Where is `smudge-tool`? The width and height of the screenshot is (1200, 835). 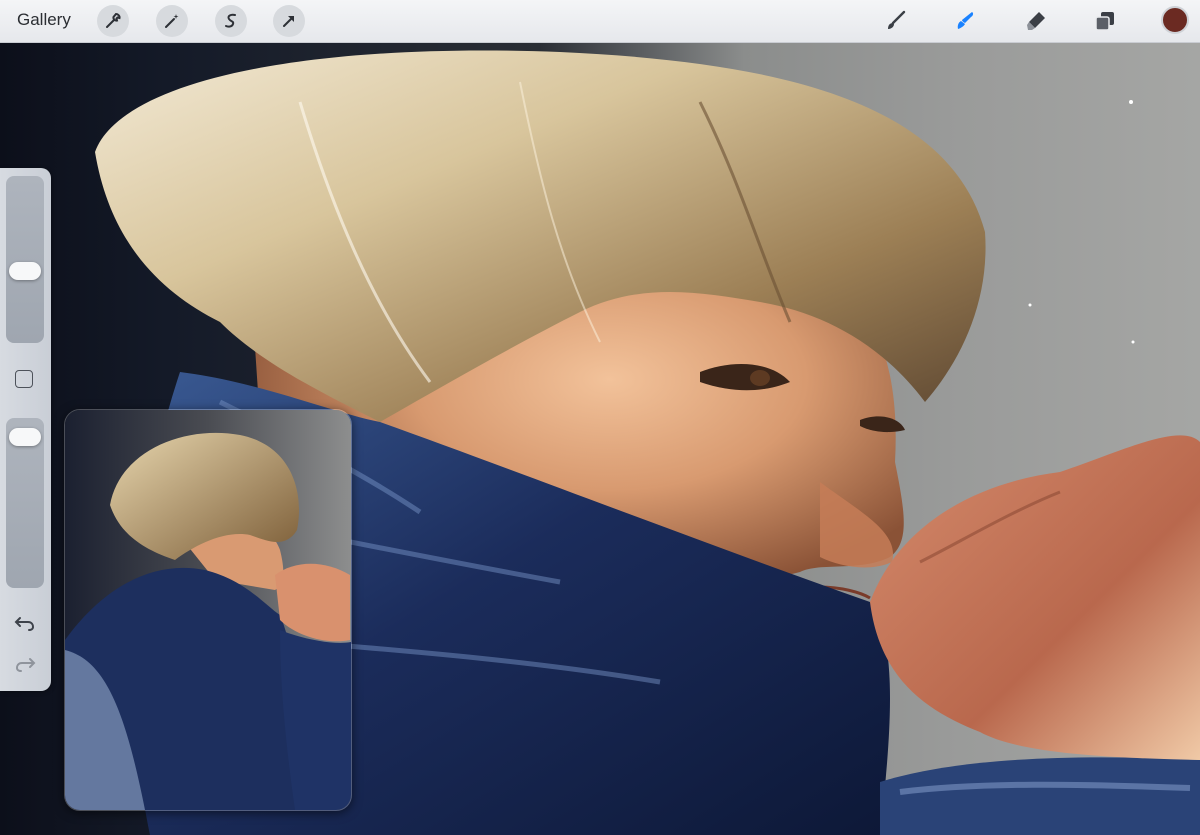
smudge-tool is located at coordinates (965, 21).